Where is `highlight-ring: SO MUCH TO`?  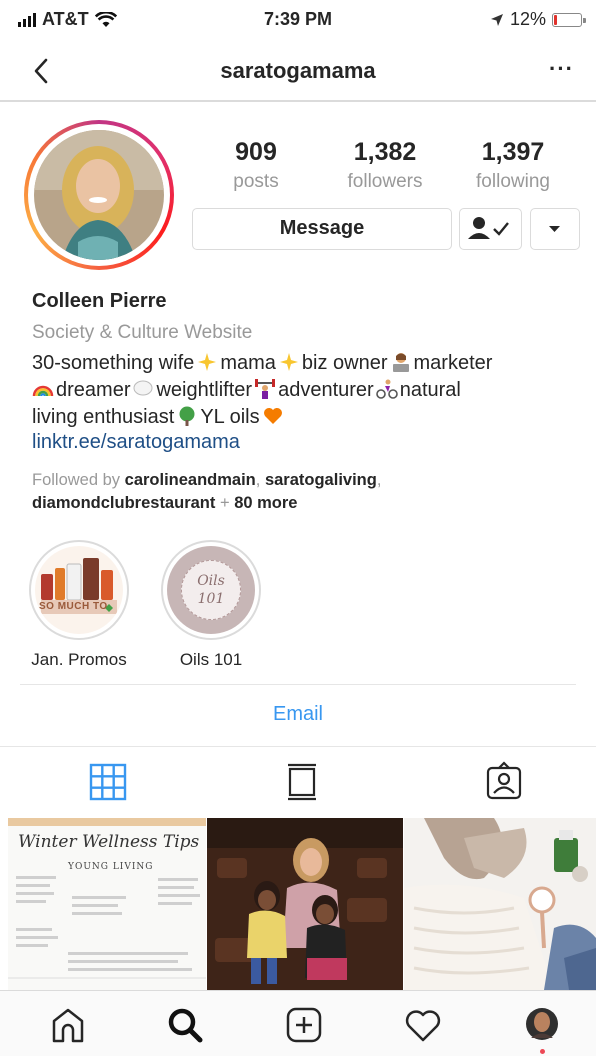
highlight-ring: SO MUCH TO is located at coordinates (79, 590).